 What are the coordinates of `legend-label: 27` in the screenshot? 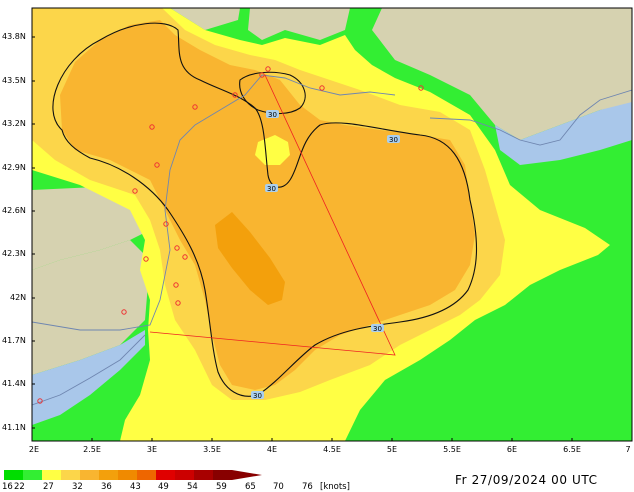 It's located at (48, 487).